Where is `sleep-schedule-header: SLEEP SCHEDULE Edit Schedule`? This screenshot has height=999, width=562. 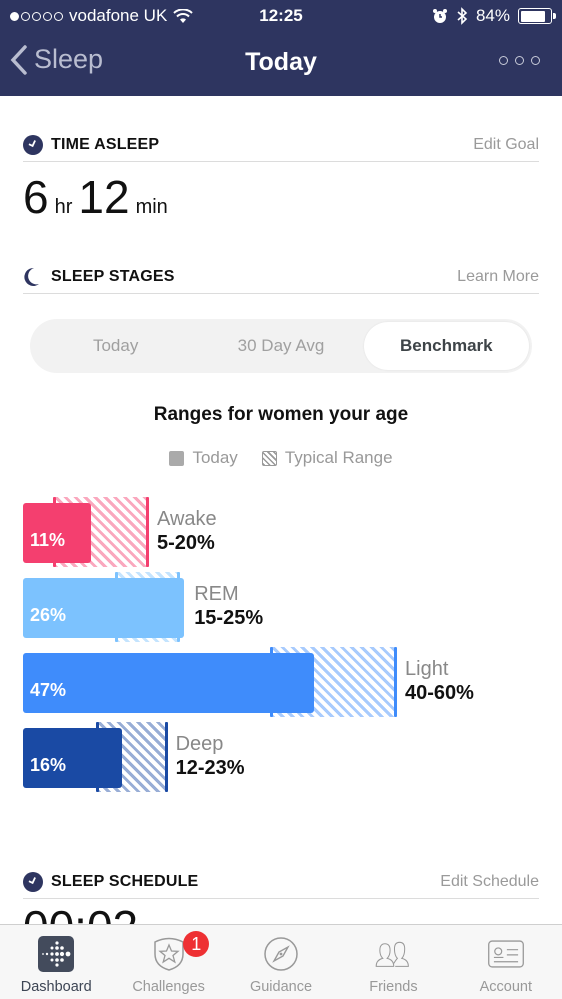 sleep-schedule-header: SLEEP SCHEDULE Edit Schedule is located at coordinates (281, 882).